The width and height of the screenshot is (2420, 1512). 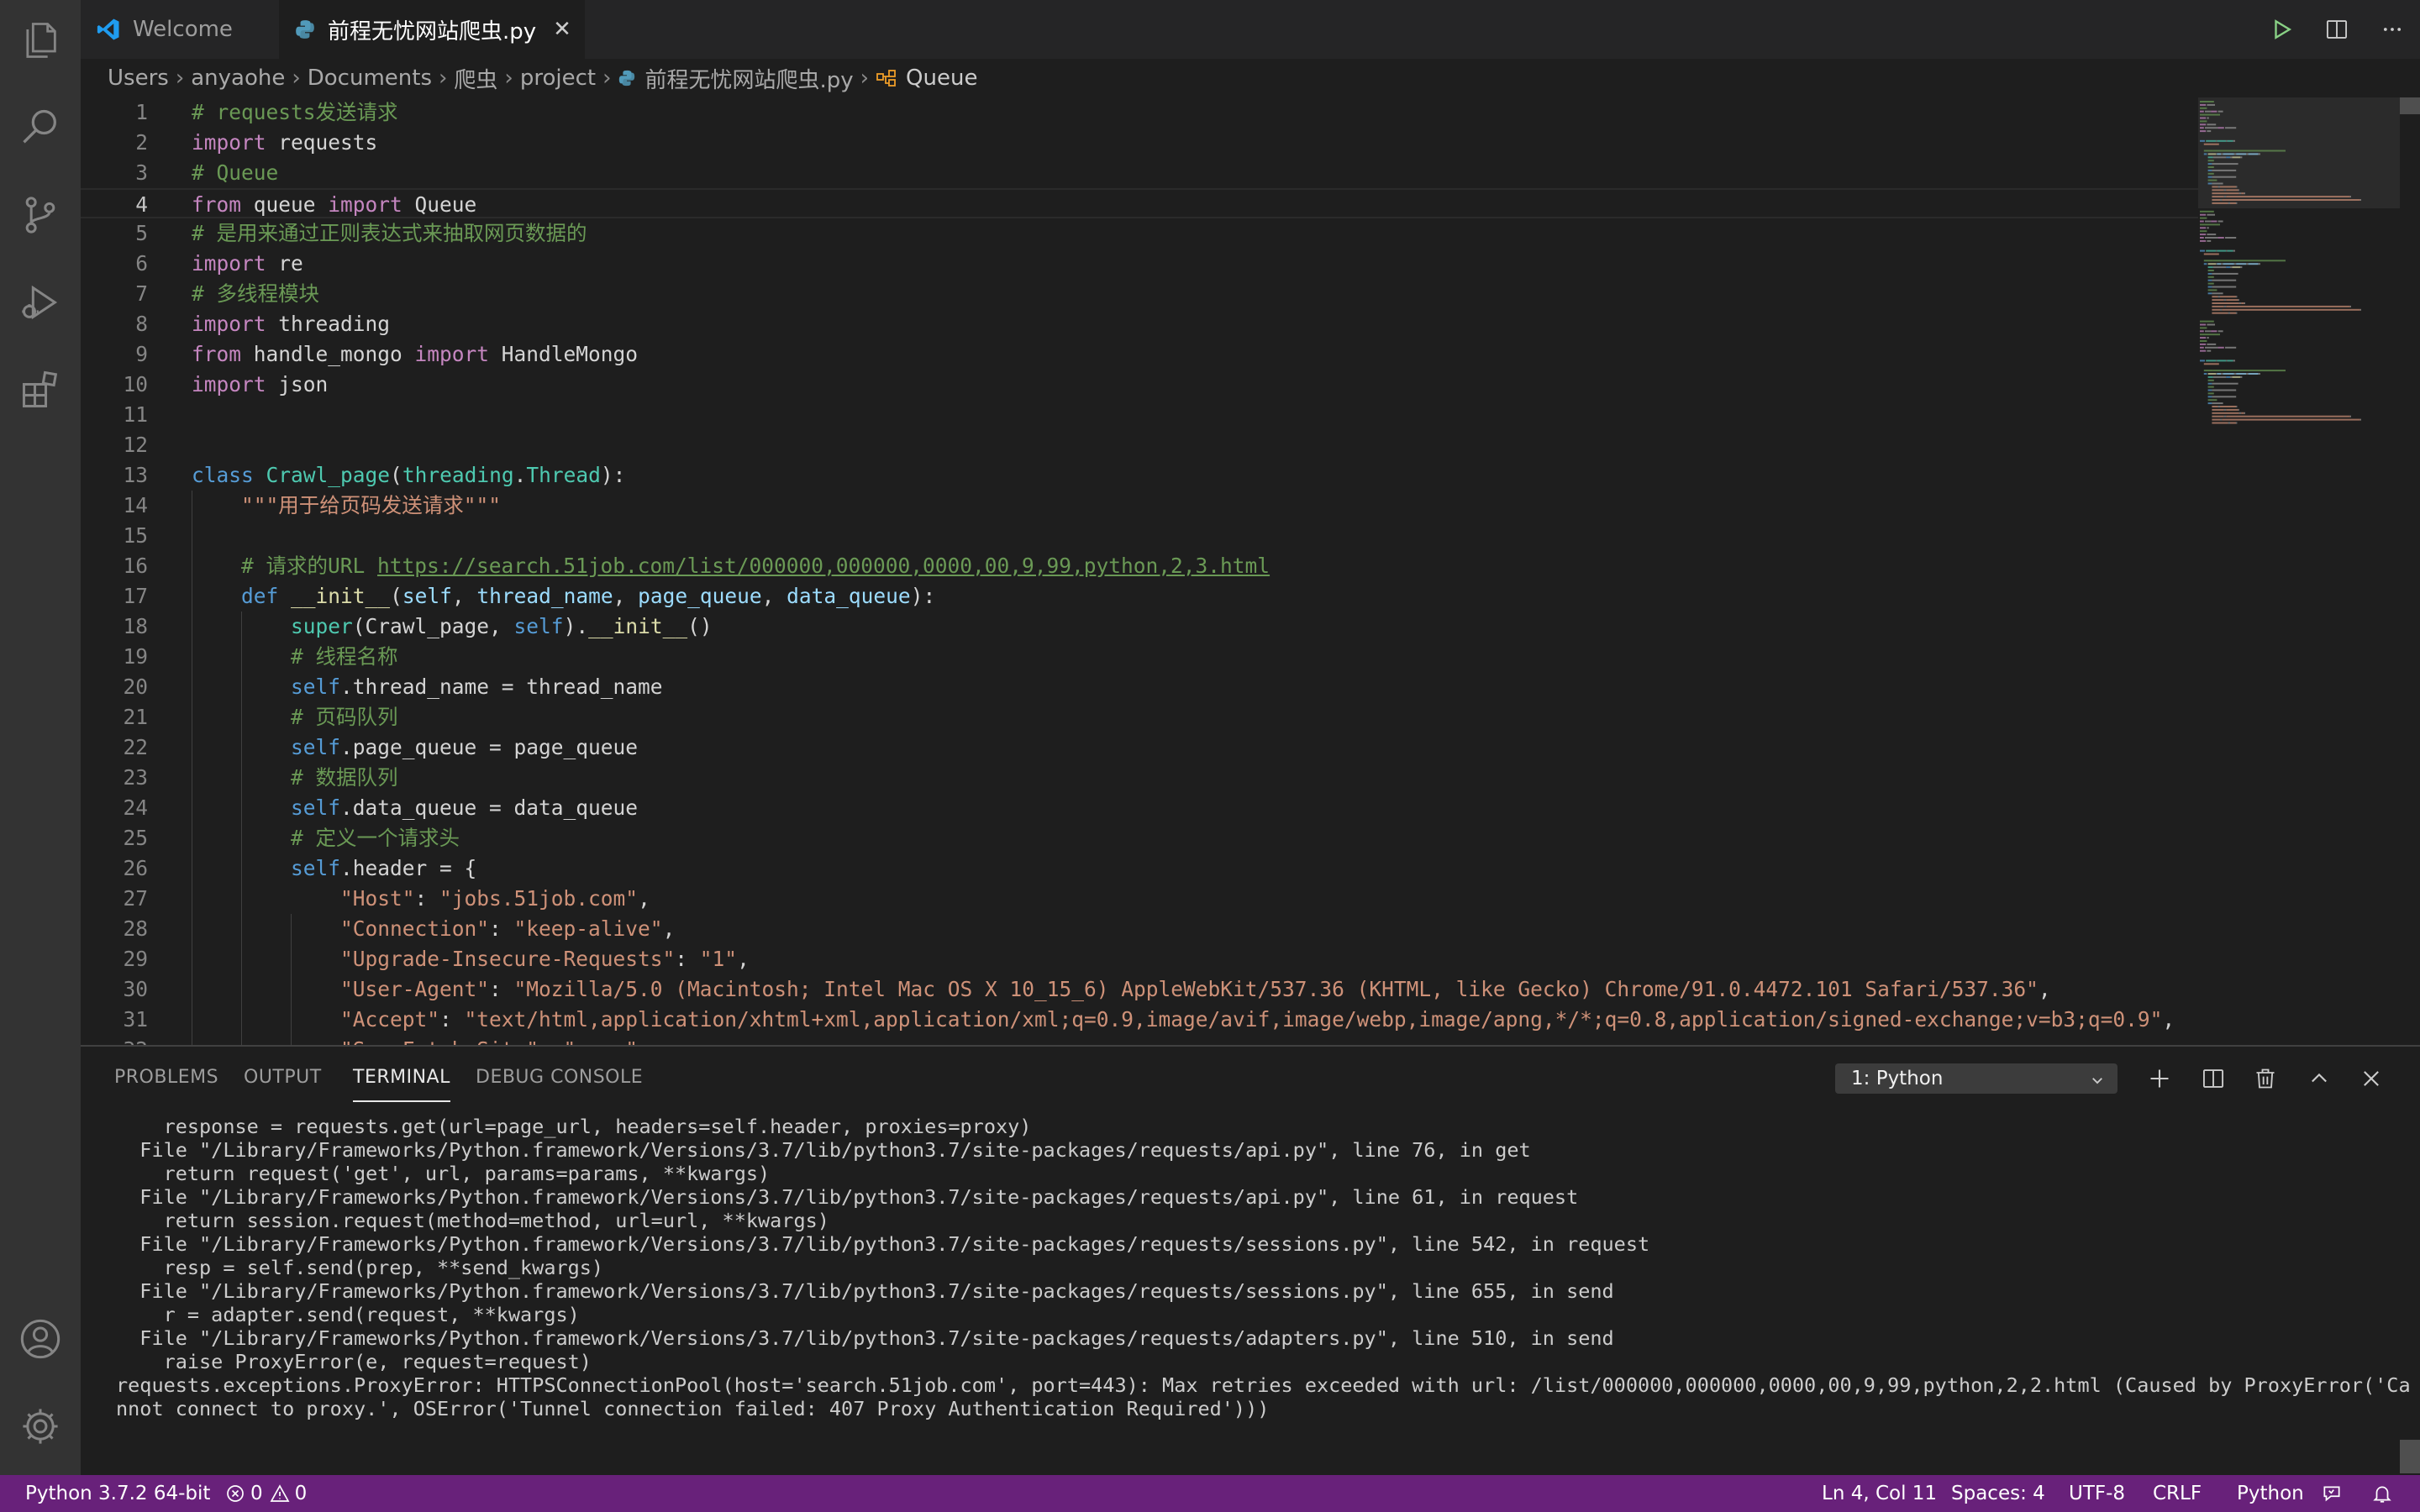 I want to click on code-line: 27 "Host": "jobs.51job.com",, so click(x=1139, y=899).